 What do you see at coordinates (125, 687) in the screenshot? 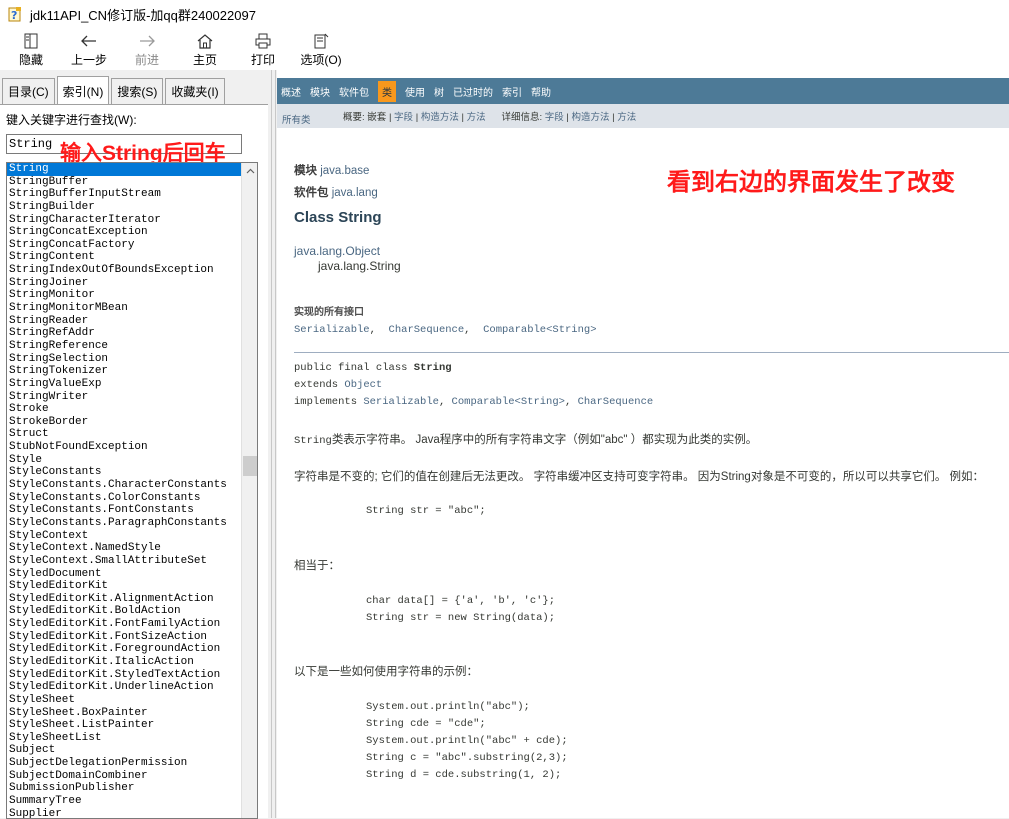
I see `index-list-item: StyledEditorKit.UnderlineAction` at bounding box center [125, 687].